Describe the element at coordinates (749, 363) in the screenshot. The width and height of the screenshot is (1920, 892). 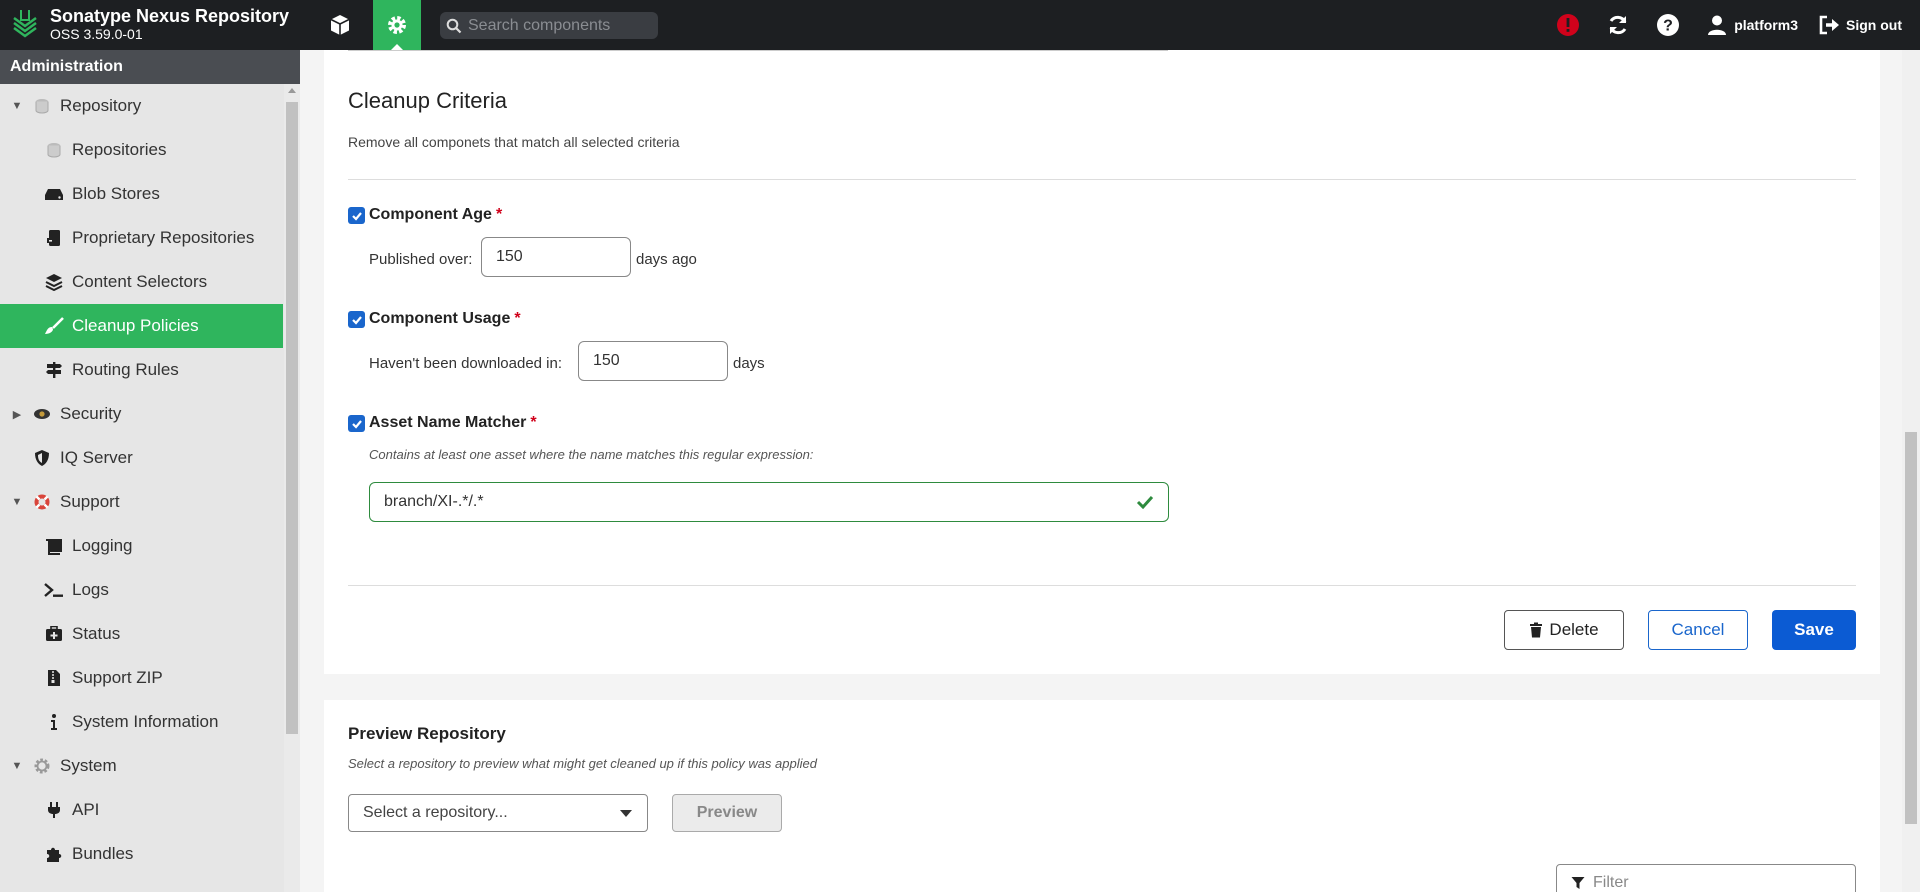
I see `days-label: days` at that location.